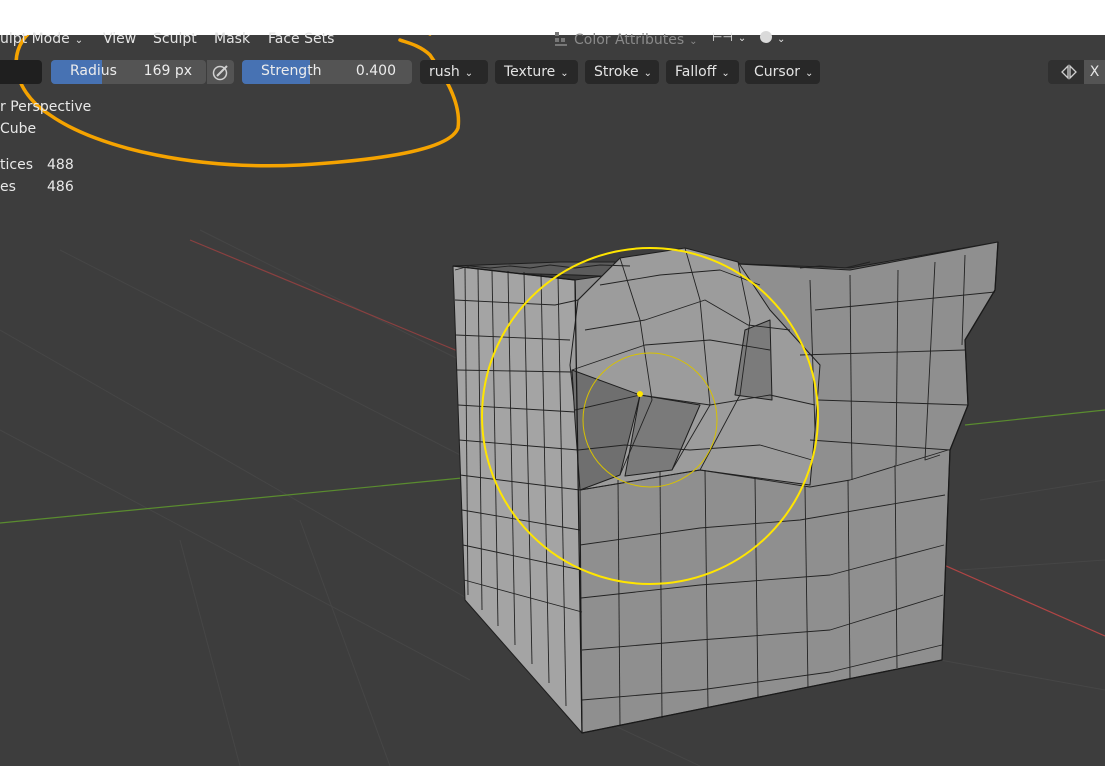 This screenshot has height=766, width=1105. I want to click on brush-name-field, so click(21, 72).